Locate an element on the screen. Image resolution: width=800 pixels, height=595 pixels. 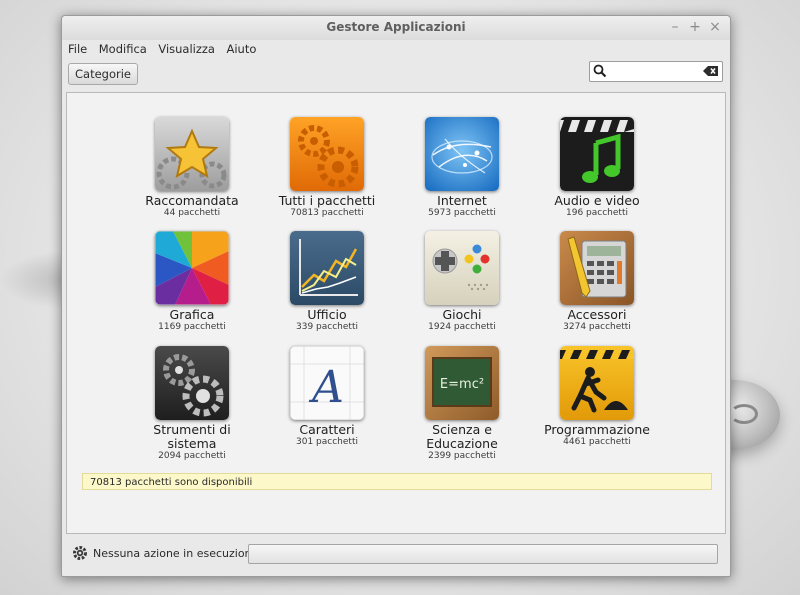
category-raccomandata: Raccomandata 44 pacchetti is located at coordinates (192, 173).